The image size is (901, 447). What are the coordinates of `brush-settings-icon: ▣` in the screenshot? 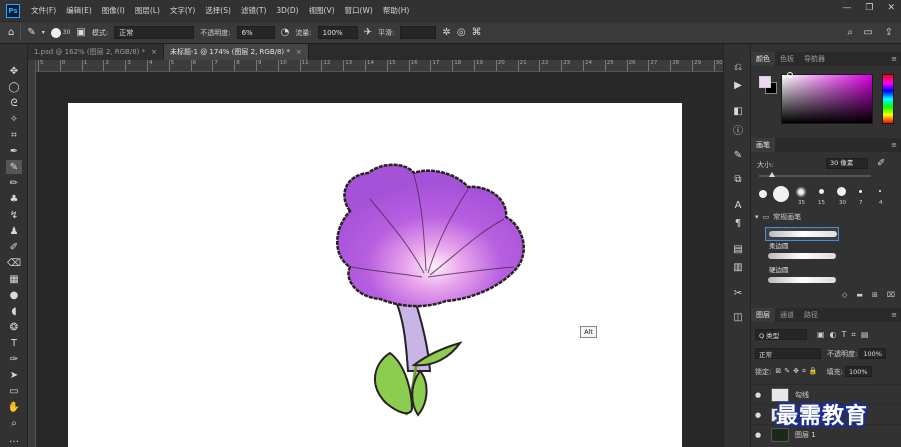 It's located at (80, 32).